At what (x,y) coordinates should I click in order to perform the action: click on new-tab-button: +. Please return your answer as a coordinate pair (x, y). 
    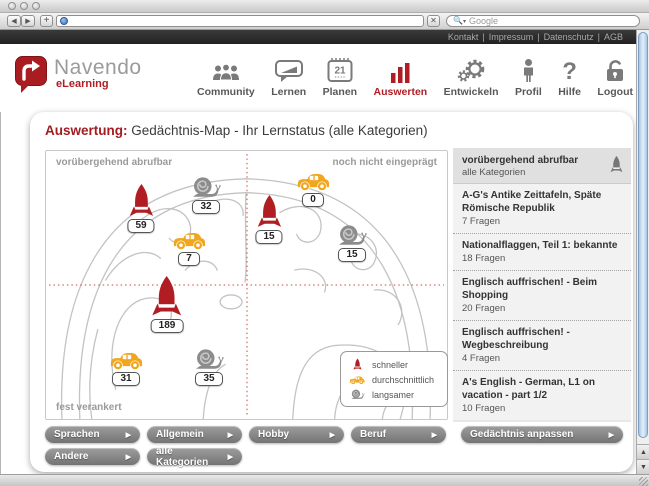
    Looking at the image, I should click on (46, 21).